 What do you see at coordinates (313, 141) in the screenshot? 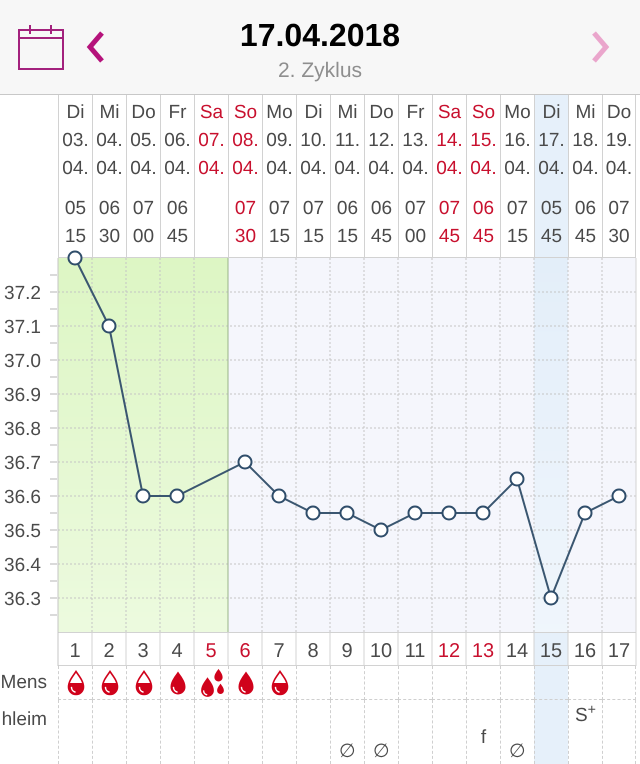
I see `day-of-month: 10.` at bounding box center [313, 141].